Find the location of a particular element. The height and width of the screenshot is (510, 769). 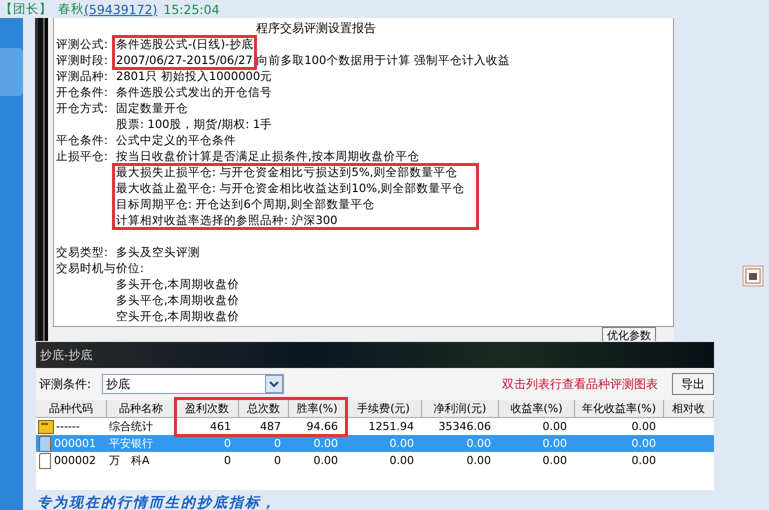

report-label: 评测时段: is located at coordinates (82, 60).